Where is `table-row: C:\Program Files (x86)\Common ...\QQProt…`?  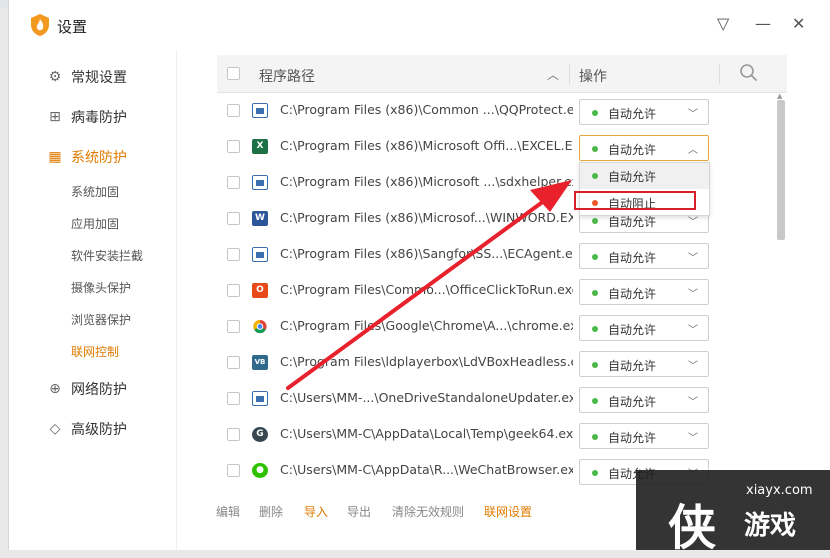
table-row: C:\Program Files (x86)\Common ...\QQProt… is located at coordinates (502, 111).